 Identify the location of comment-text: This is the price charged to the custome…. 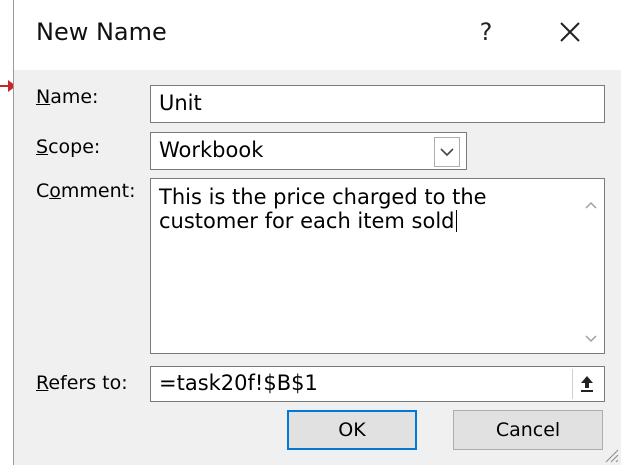
(323, 209).